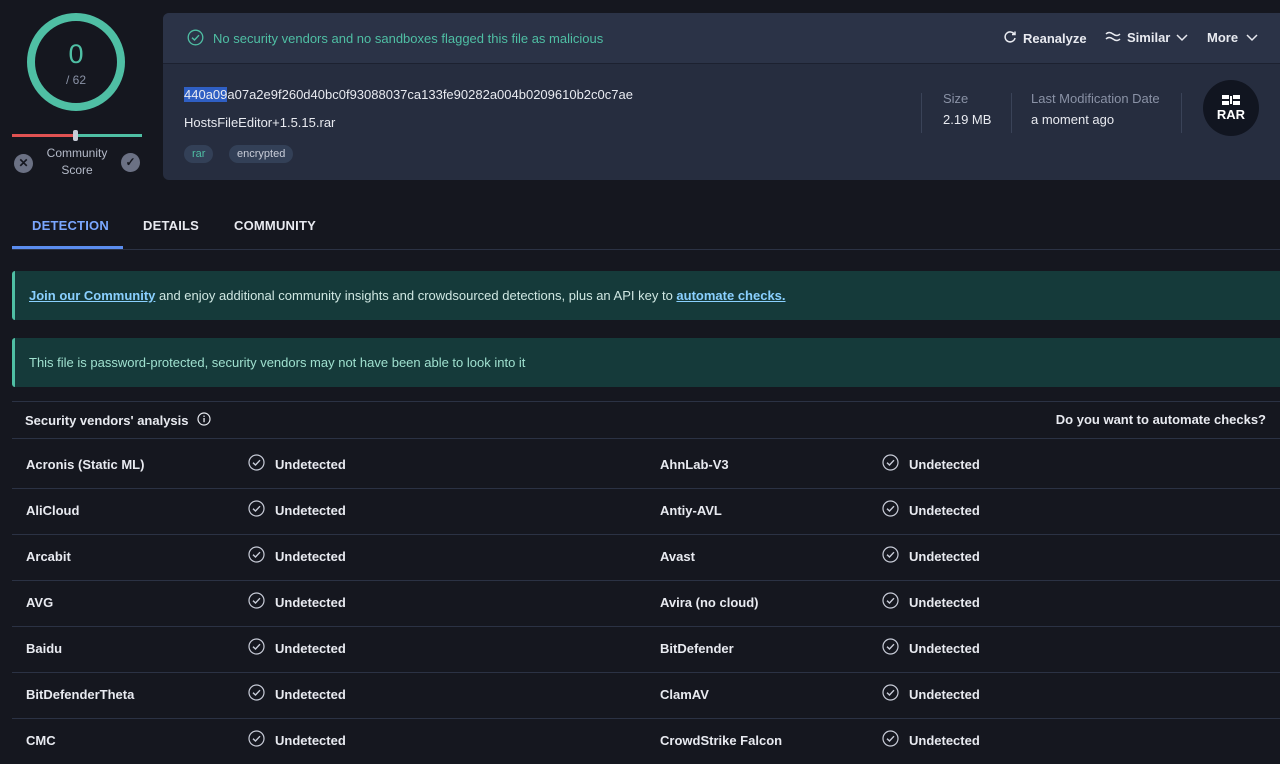 Image resolution: width=1280 pixels, height=764 pixels. What do you see at coordinates (730, 295) in the screenshot?
I see `automate-checks-link: automate checks.` at bounding box center [730, 295].